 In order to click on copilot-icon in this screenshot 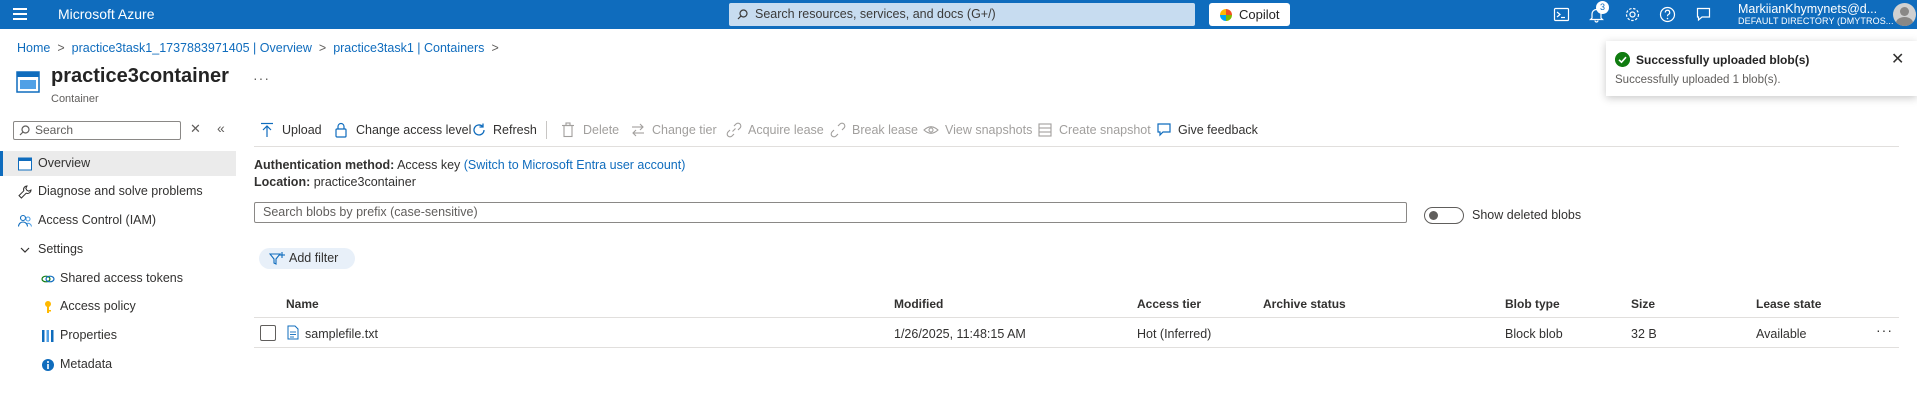, I will do `click(1226, 15)`.